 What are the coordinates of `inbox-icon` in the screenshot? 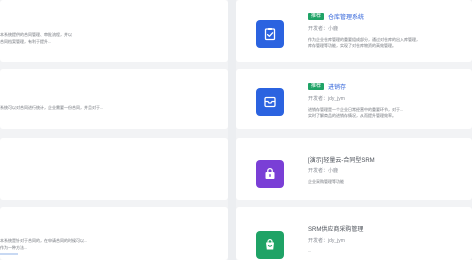 It's located at (270, 102).